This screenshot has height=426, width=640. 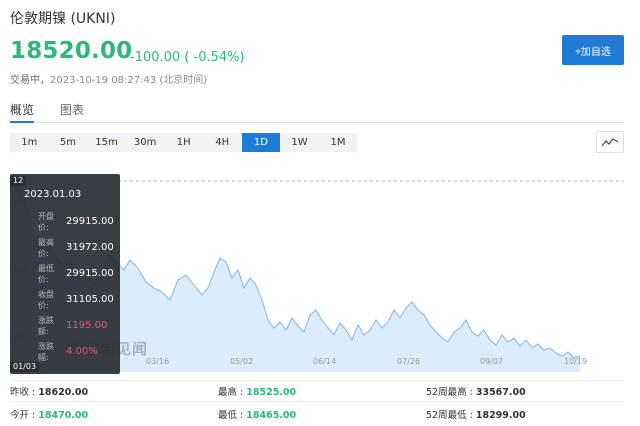 I want to click on stats-divider-mid, so click(x=317, y=401).